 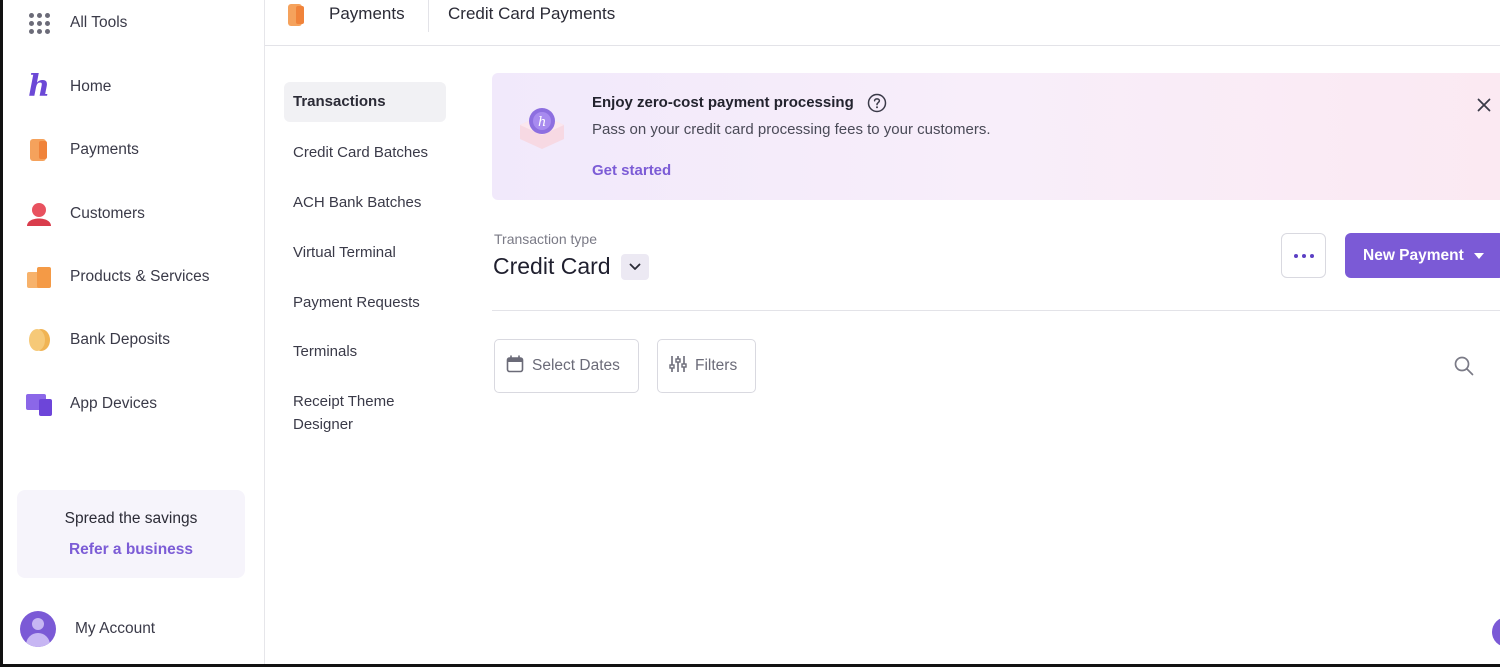 What do you see at coordinates (114, 403) in the screenshot?
I see `sidebar-item-label: App Devices` at bounding box center [114, 403].